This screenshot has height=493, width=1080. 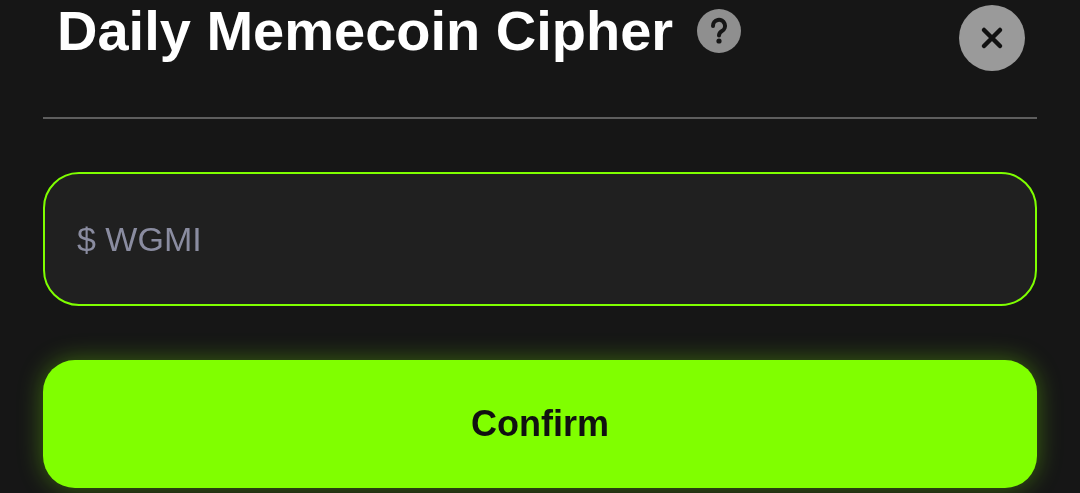 I want to click on dialog-title: Daily Memecoin Cipher, so click(x=365, y=31).